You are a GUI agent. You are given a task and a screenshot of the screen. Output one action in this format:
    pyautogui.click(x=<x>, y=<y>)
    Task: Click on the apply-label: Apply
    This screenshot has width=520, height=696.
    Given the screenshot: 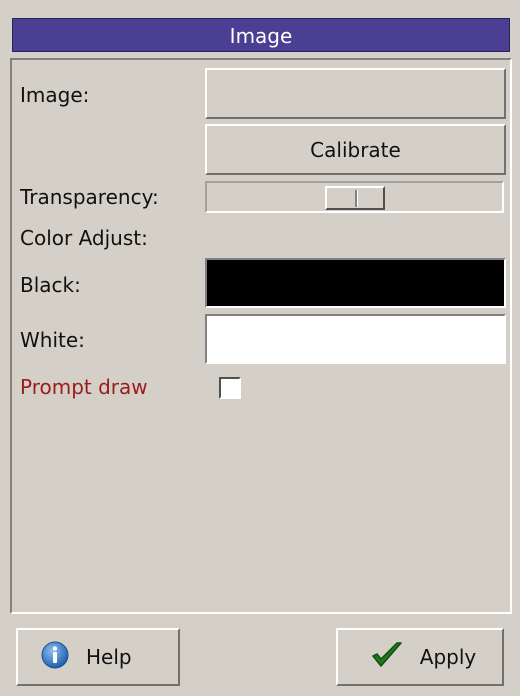 What is the action you would take?
    pyautogui.click(x=448, y=657)
    